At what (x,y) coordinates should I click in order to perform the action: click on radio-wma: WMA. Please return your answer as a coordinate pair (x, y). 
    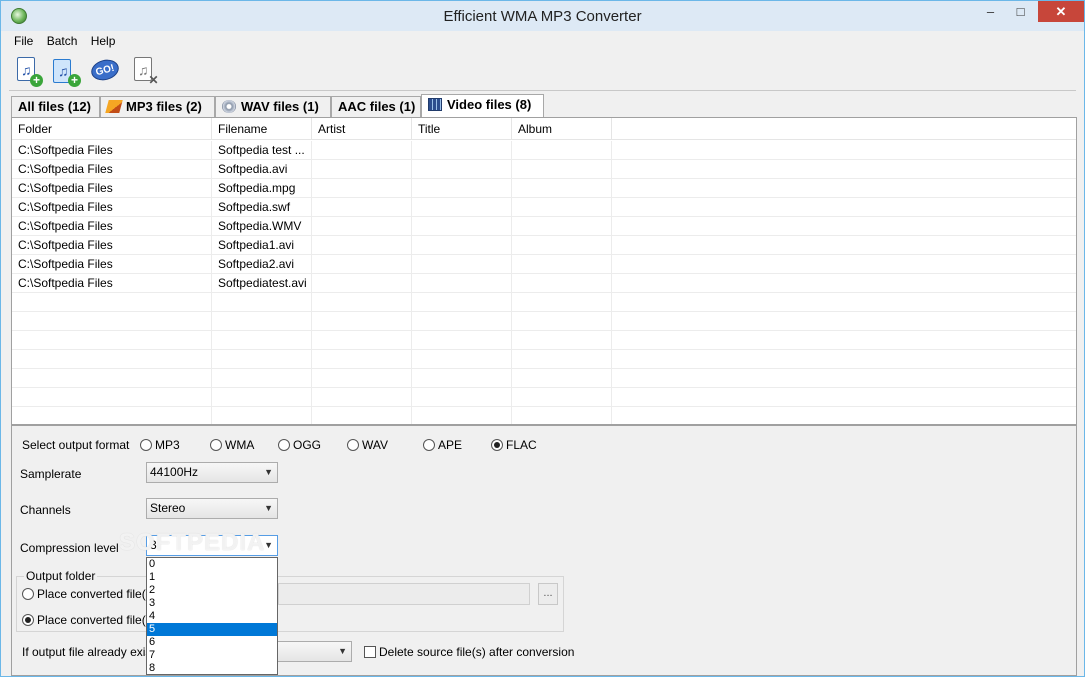
    Looking at the image, I should click on (232, 445).